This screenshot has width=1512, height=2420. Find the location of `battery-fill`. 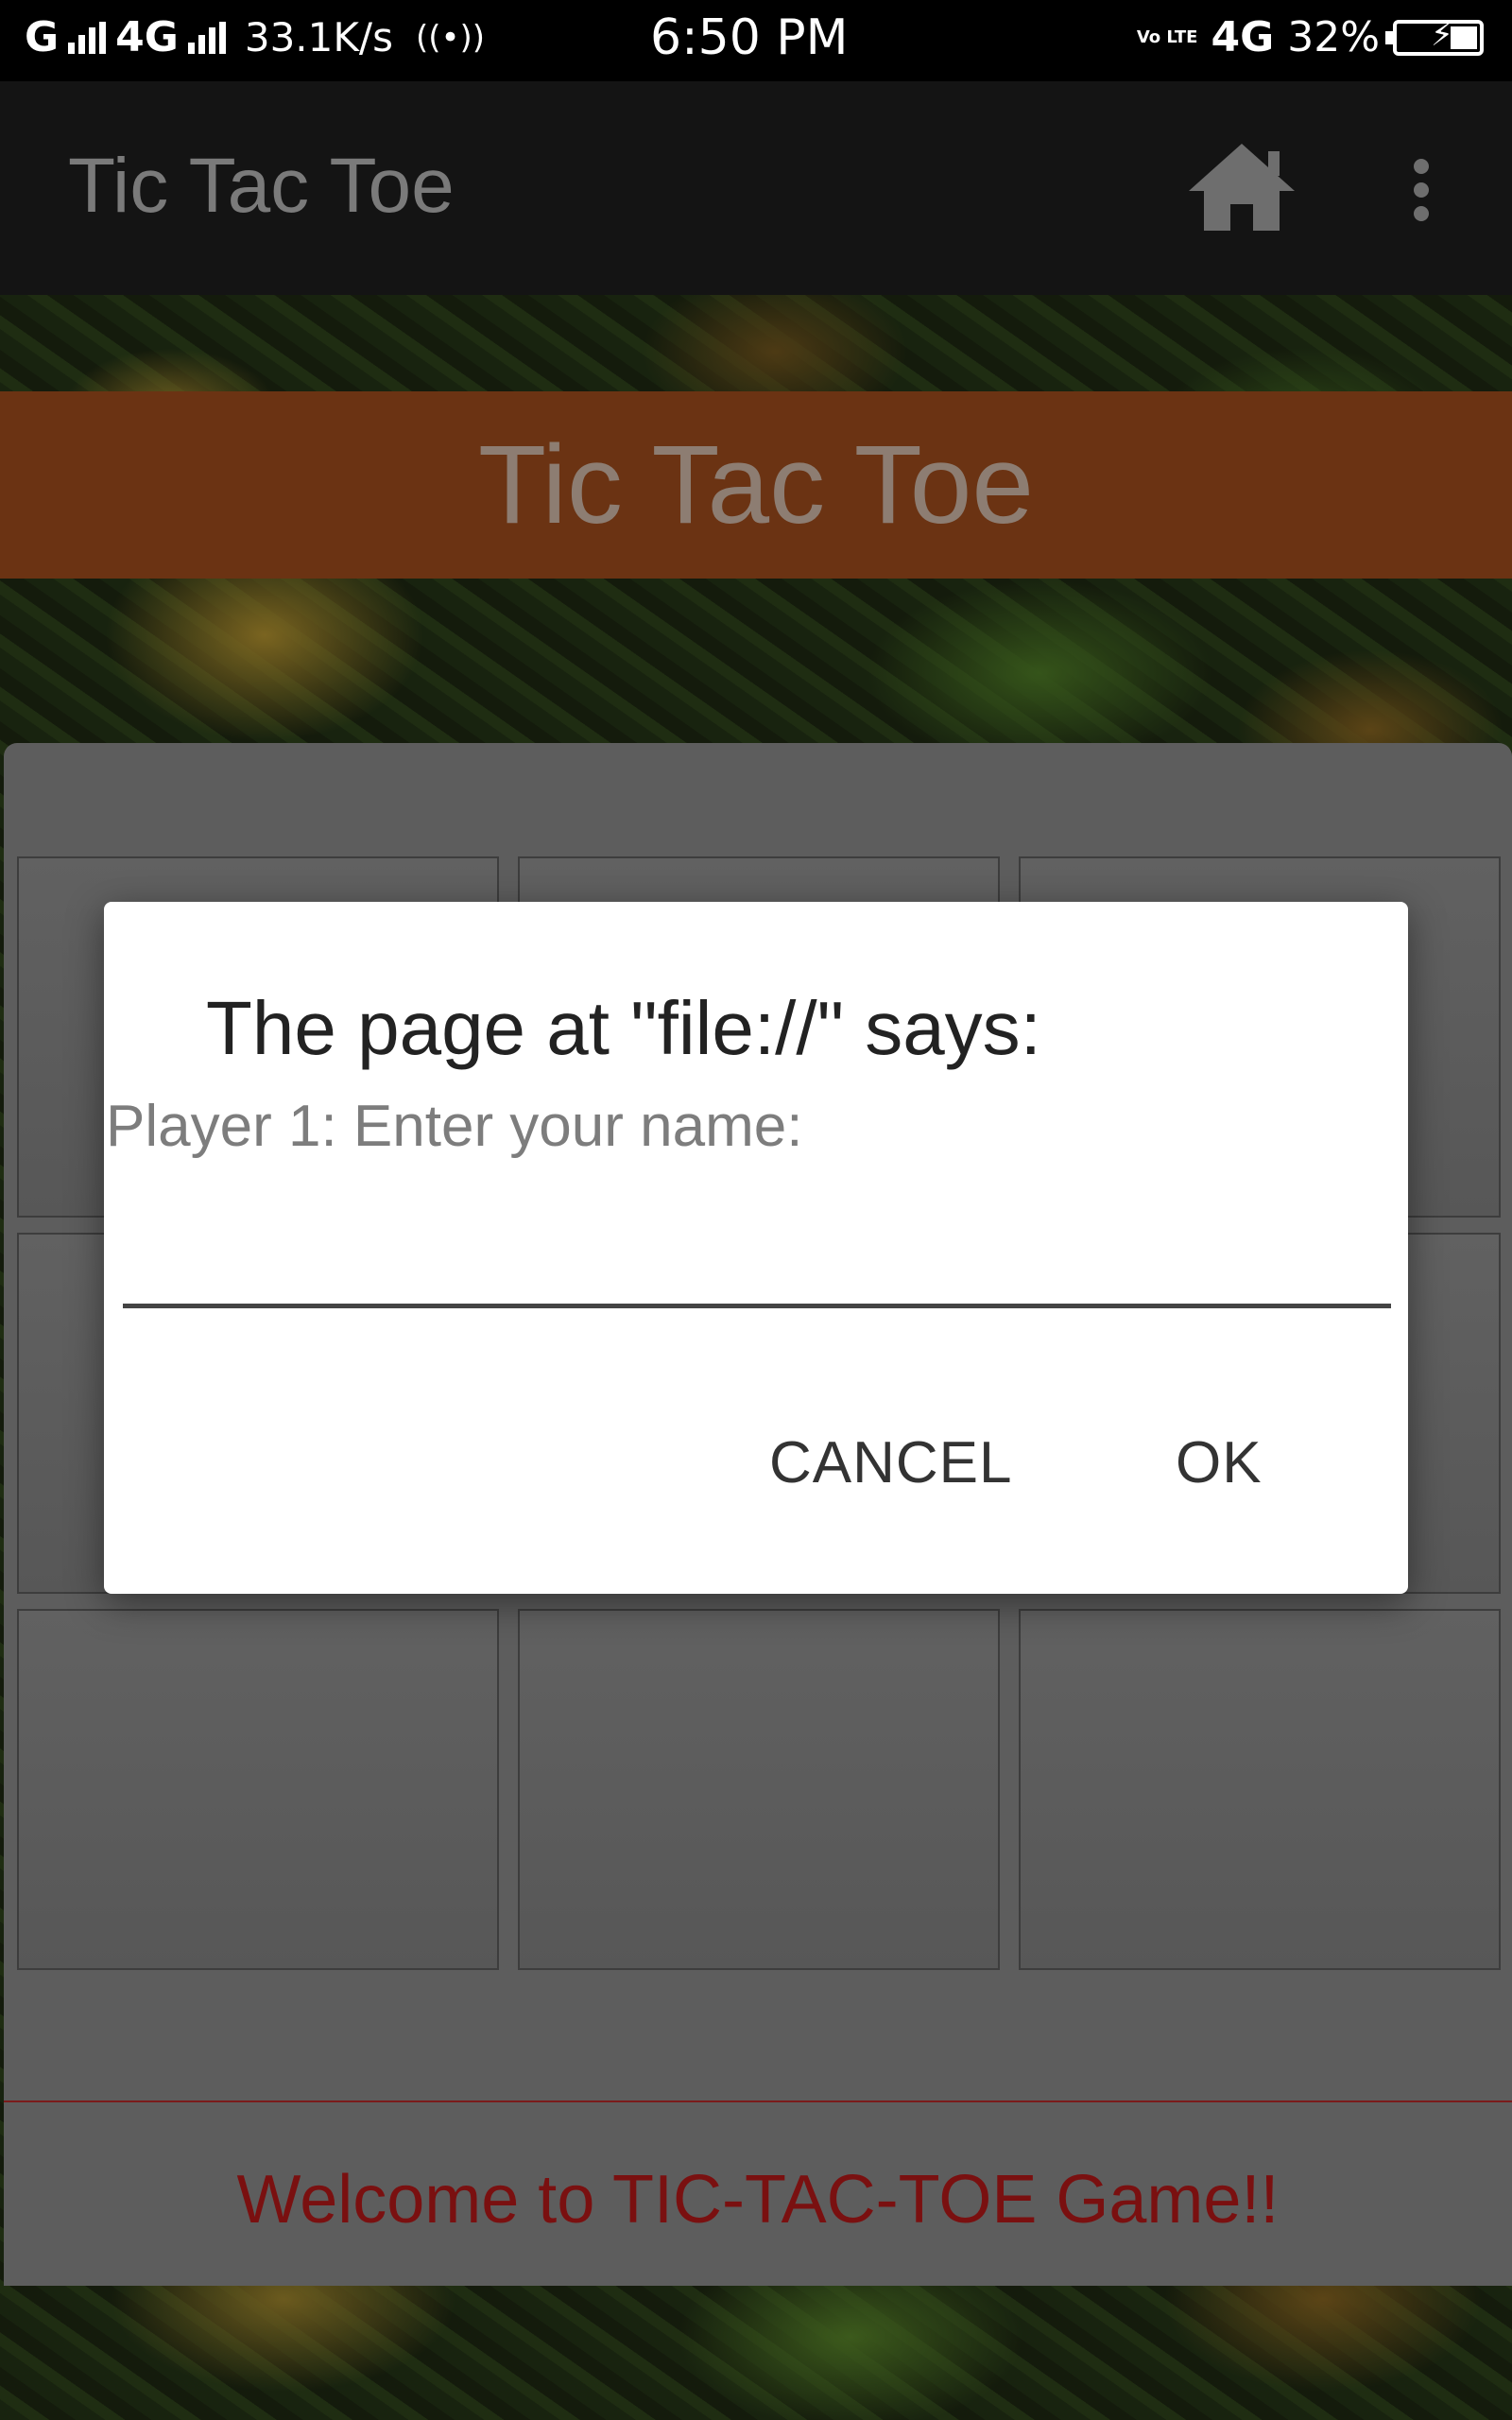

battery-fill is located at coordinates (1463, 37).